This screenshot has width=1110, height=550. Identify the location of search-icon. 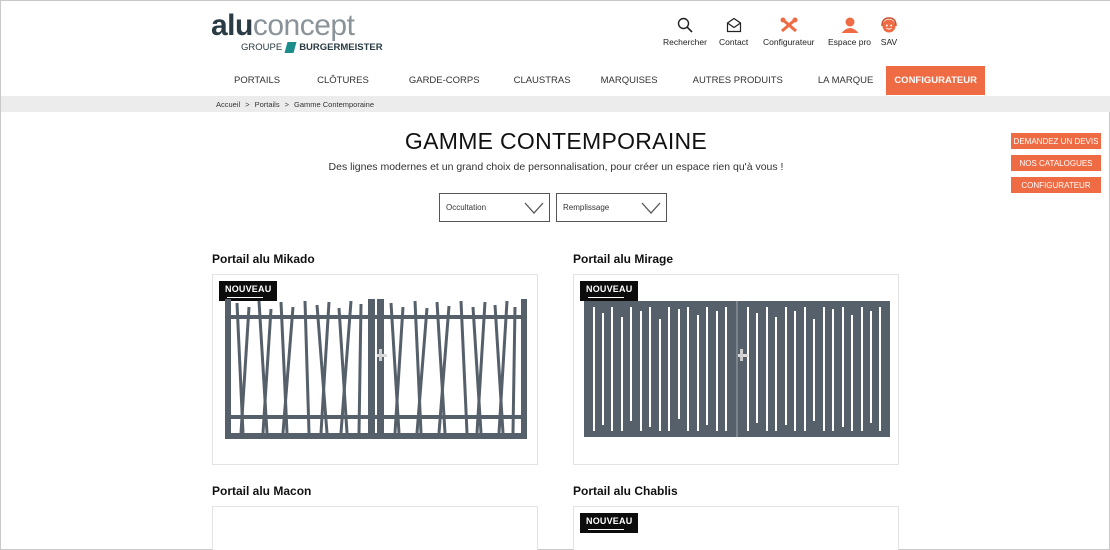
(685, 25).